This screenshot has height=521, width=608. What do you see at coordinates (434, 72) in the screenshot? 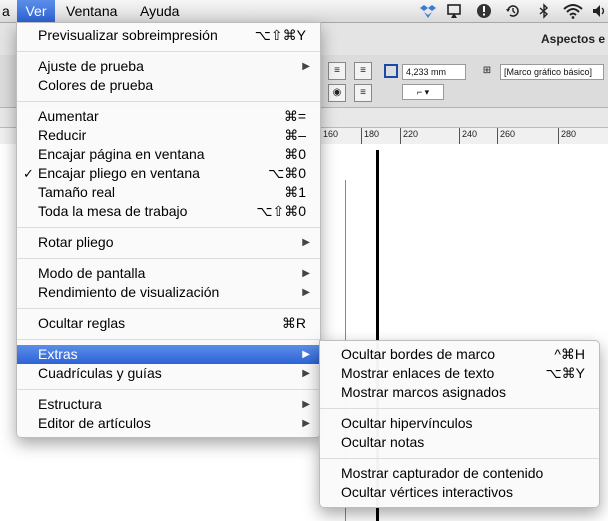
I see `stroke-weight-input: 4,233 mm` at bounding box center [434, 72].